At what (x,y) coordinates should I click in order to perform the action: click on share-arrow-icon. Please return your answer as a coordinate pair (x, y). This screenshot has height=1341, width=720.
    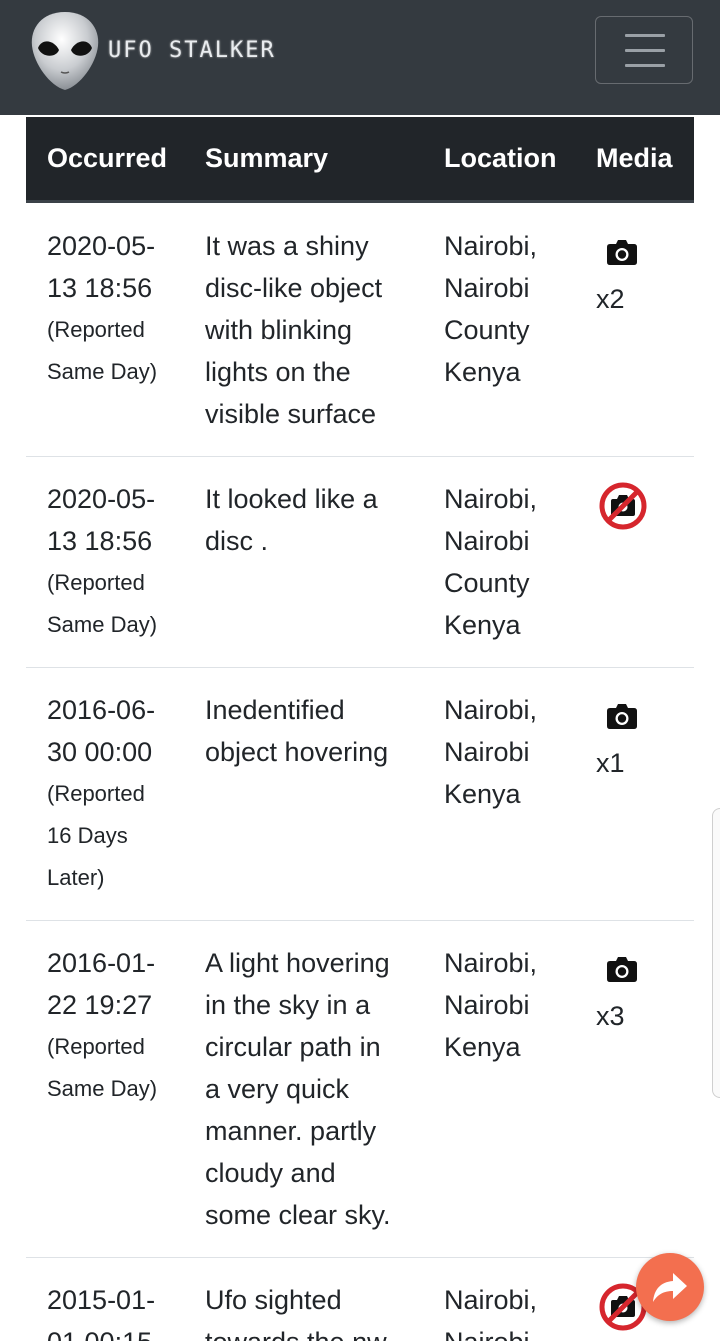
    Looking at the image, I should click on (670, 1287).